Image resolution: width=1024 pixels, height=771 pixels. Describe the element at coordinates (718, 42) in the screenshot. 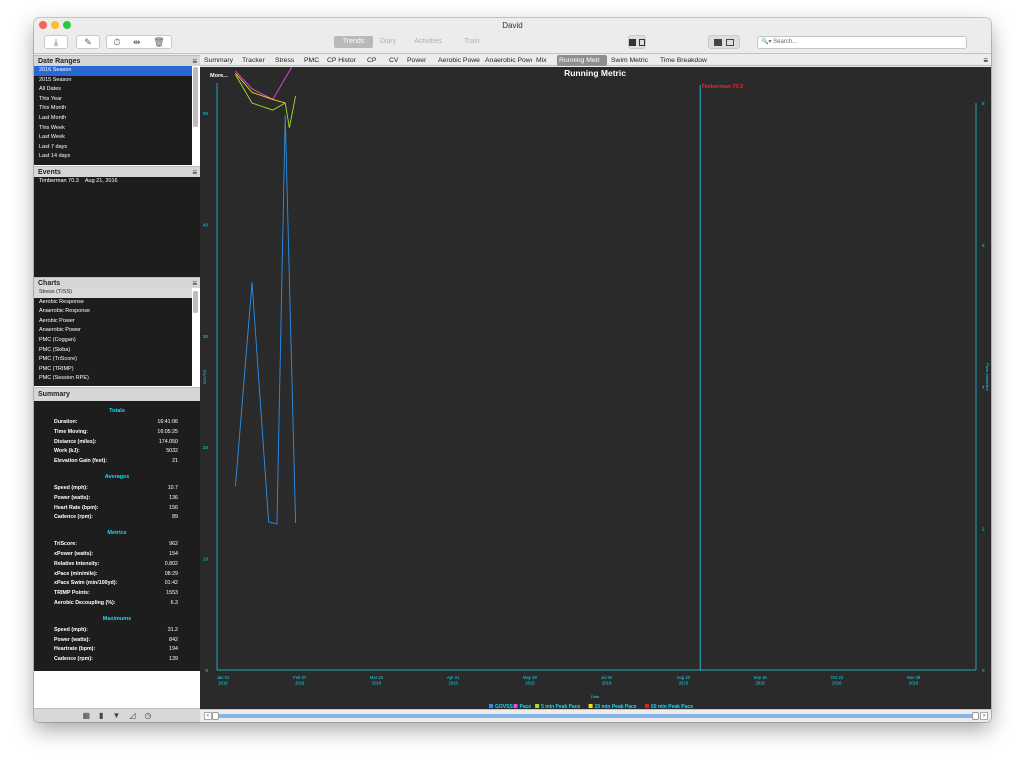

I see `tab-layout-icon` at that location.